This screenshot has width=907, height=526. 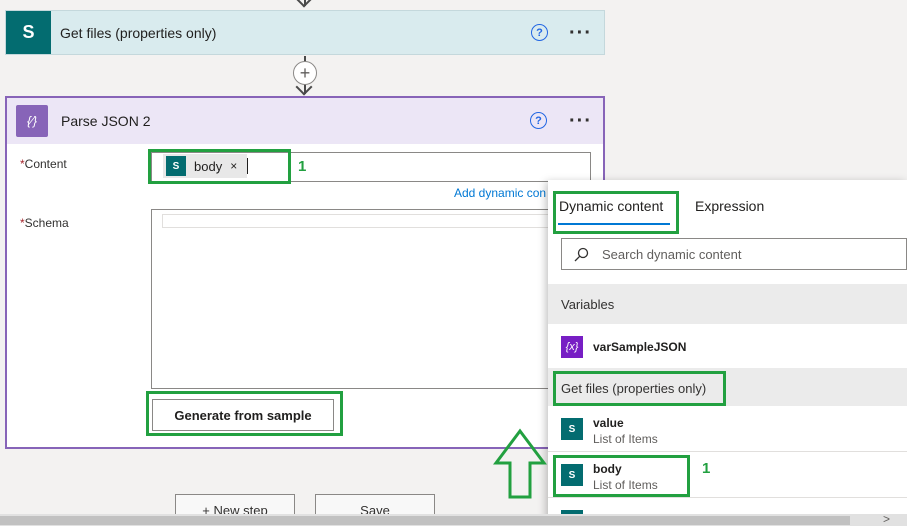 What do you see at coordinates (44, 223) in the screenshot?
I see `schema-label: *Schema` at bounding box center [44, 223].